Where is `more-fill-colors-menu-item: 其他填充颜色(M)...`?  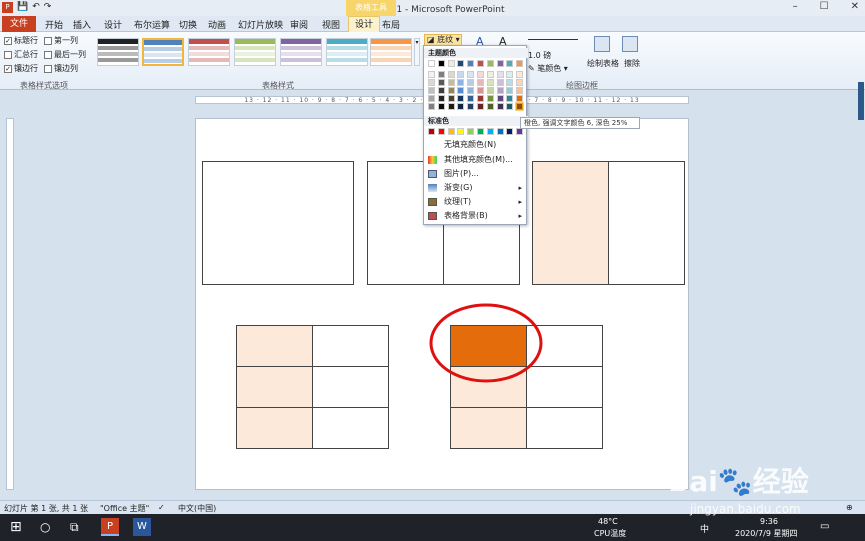 more-fill-colors-menu-item: 其他填充颜色(M)... is located at coordinates (476, 160).